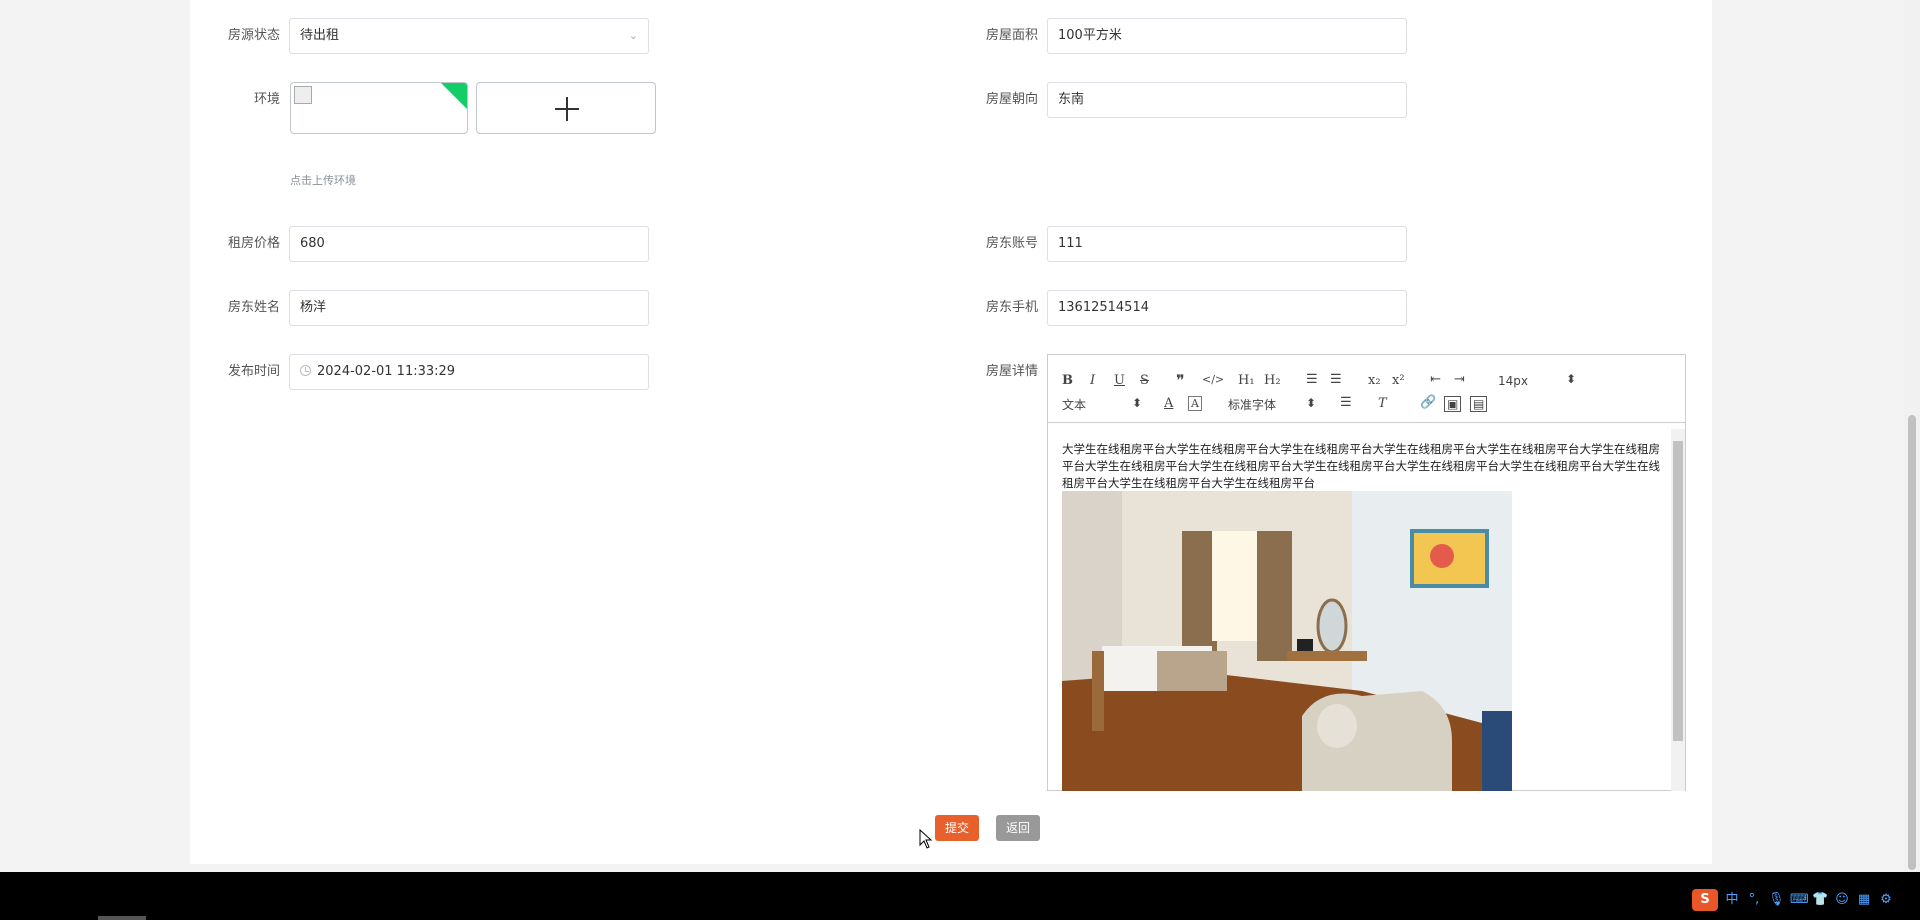  I want to click on code-icon: </>, so click(1213, 379).